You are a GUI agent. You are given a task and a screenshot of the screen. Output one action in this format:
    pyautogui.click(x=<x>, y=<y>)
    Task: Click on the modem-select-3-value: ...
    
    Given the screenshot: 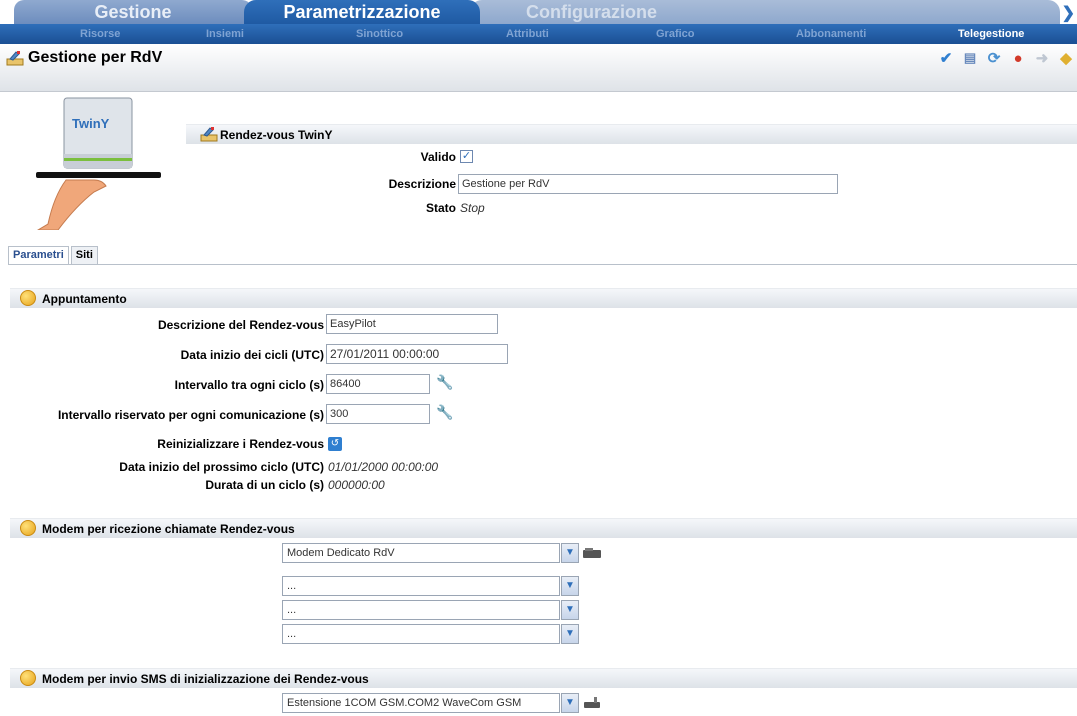 What is the action you would take?
    pyautogui.click(x=292, y=610)
    